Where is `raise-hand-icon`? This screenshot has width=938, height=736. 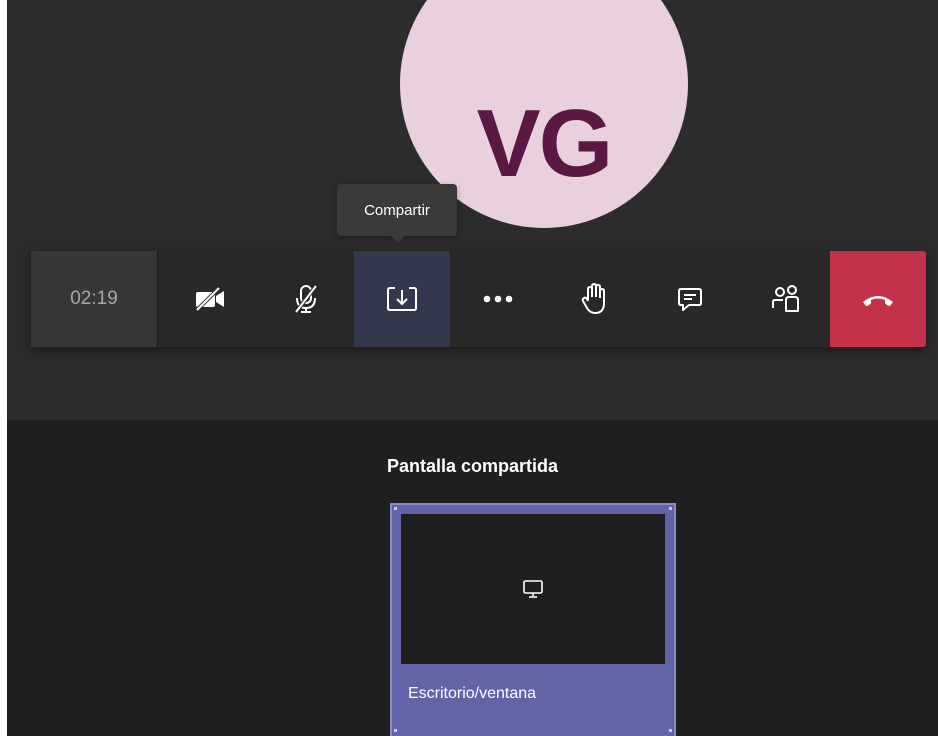
raise-hand-icon is located at coordinates (593, 298).